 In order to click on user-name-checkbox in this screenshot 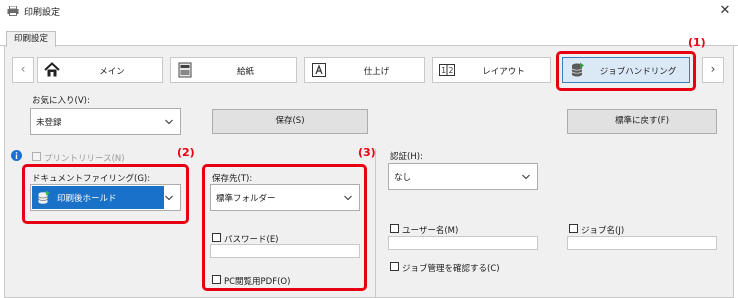, I will do `click(394, 228)`.